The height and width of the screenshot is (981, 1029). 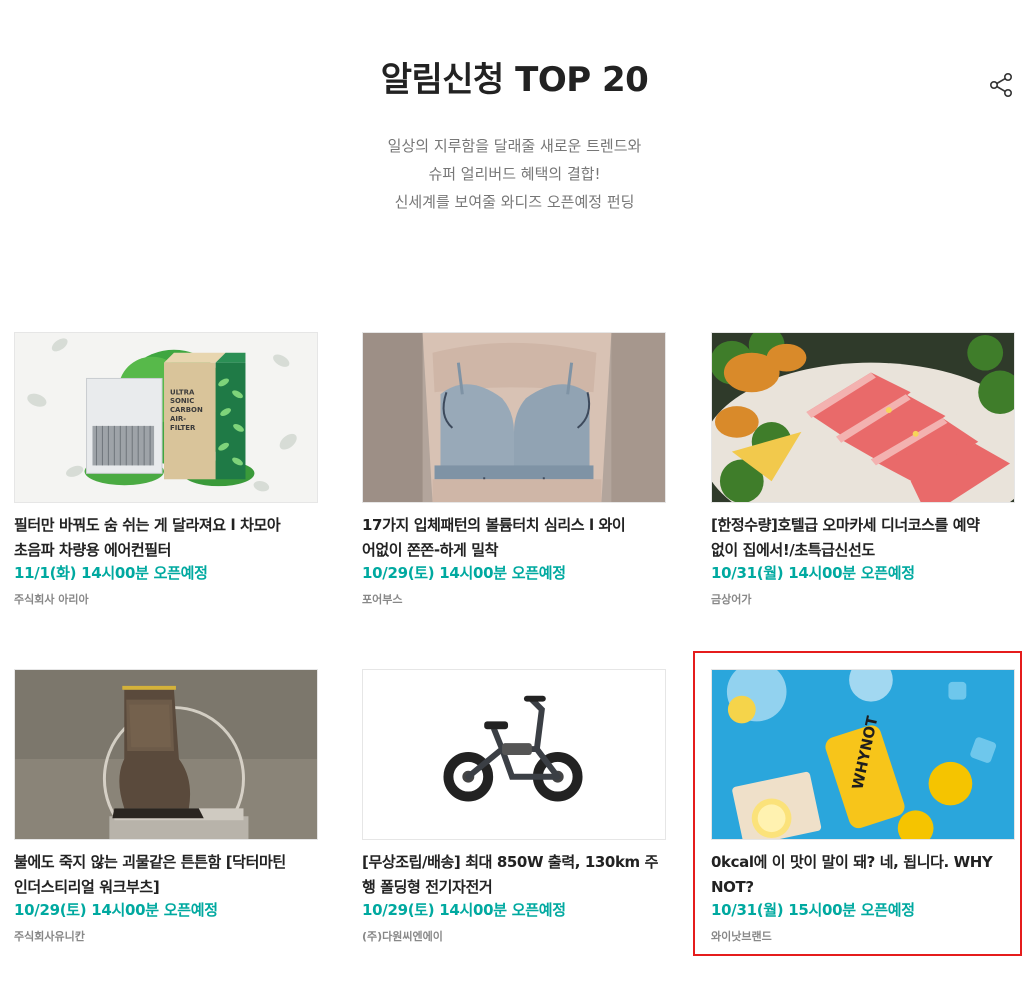 What do you see at coordinates (514, 202) in the screenshot?
I see `subtitle-line: 신세계를 보여줄 와디즈 오픈예정 펀딩` at bounding box center [514, 202].